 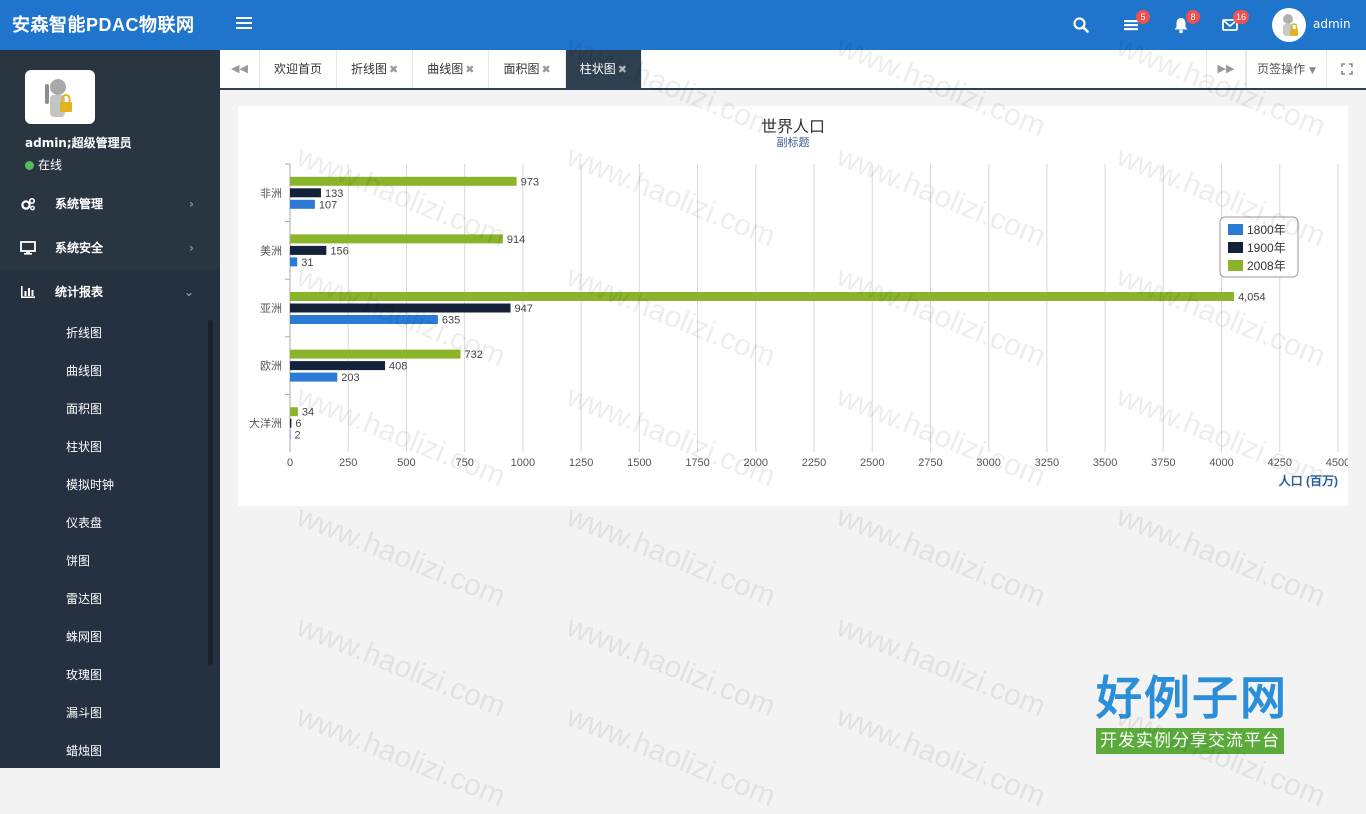 I want to click on x-tick-label: 4000, so click(x=1221, y=463).